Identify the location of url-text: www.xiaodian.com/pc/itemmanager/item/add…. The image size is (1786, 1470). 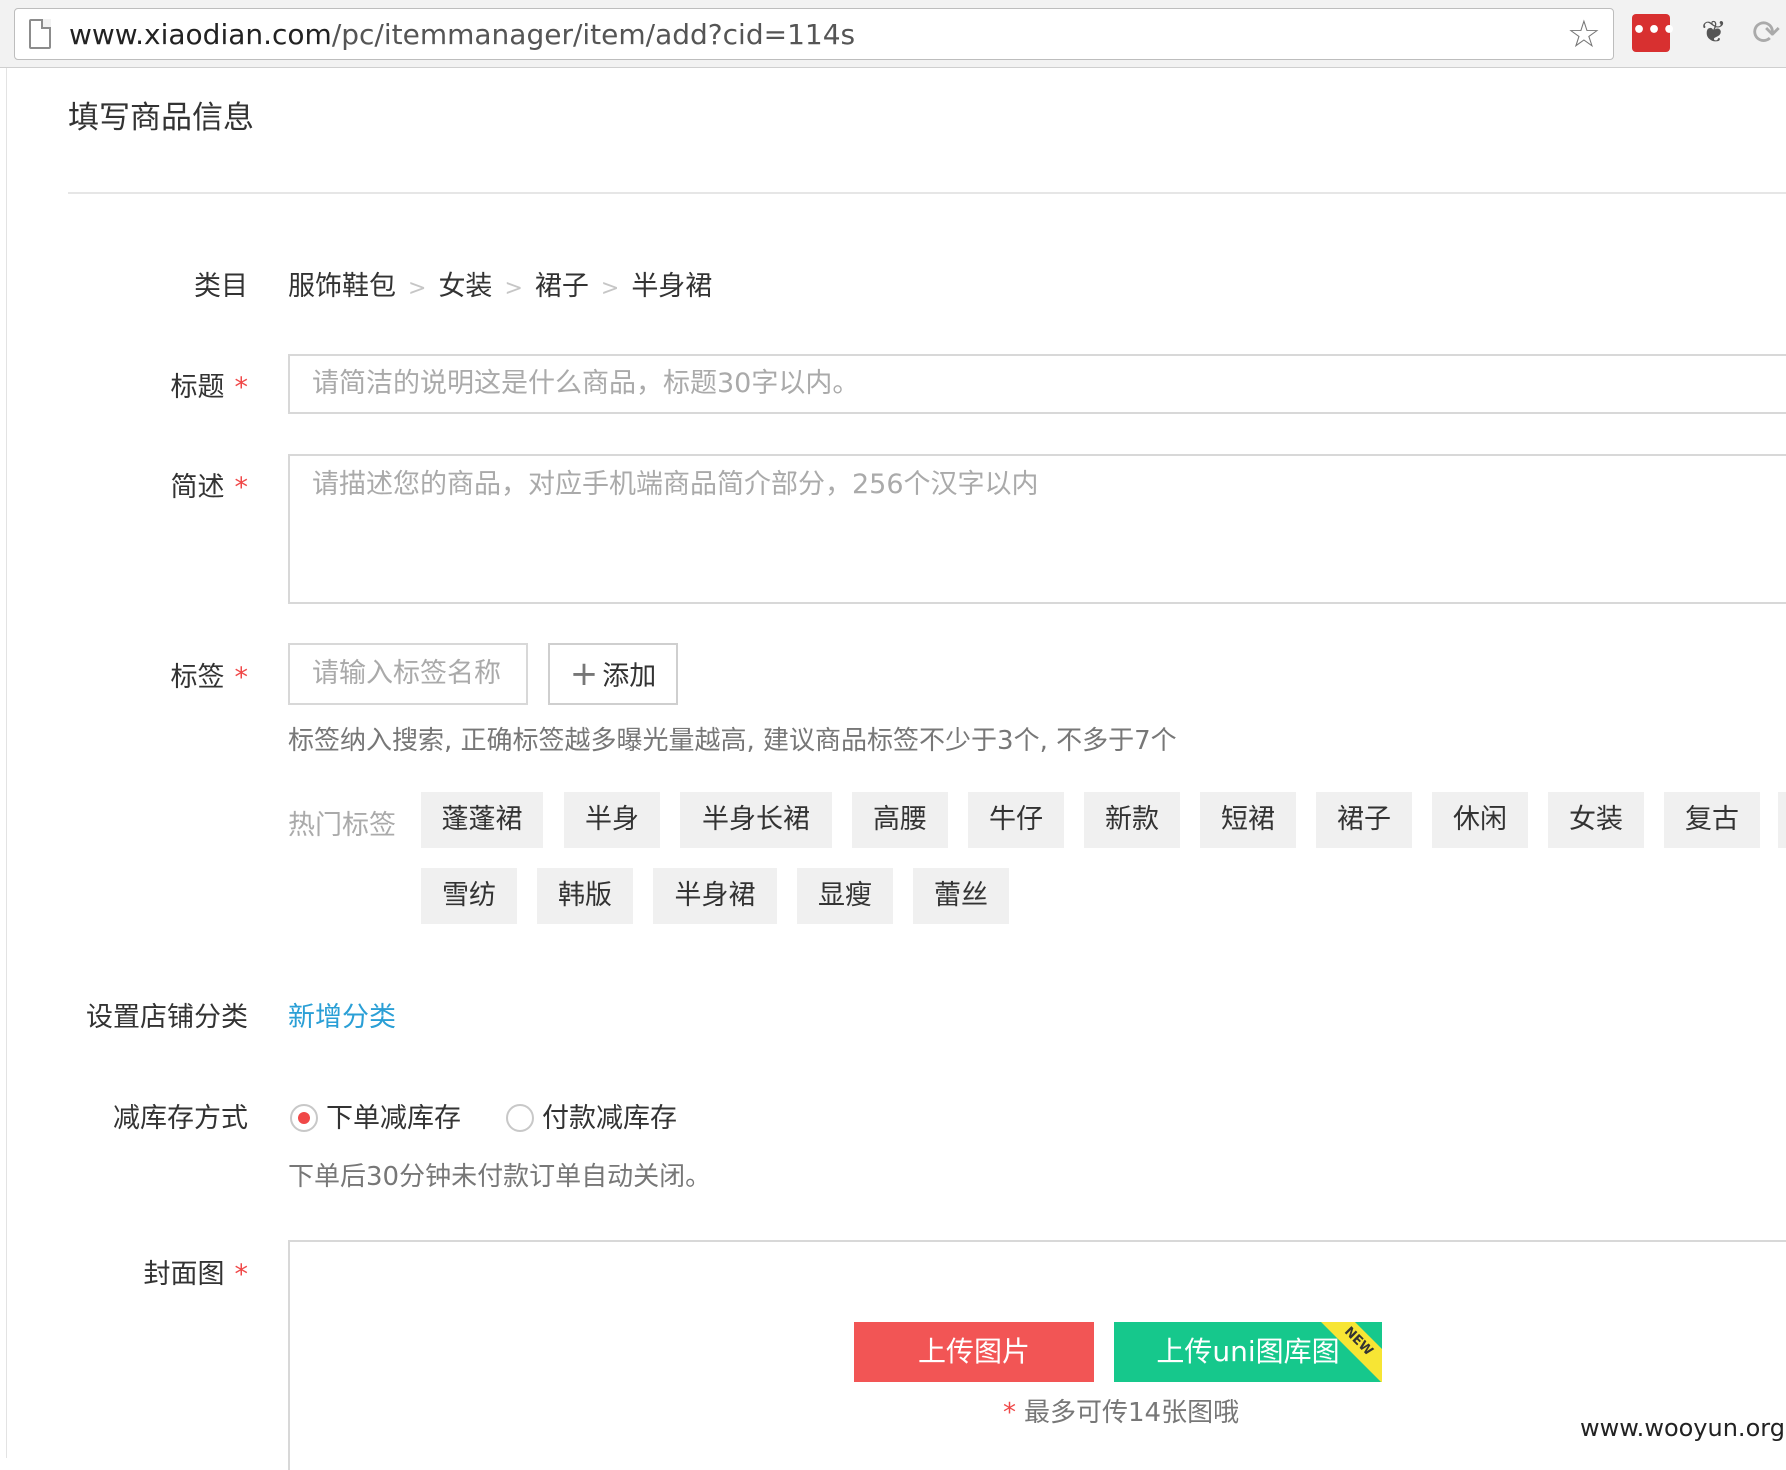
(462, 35).